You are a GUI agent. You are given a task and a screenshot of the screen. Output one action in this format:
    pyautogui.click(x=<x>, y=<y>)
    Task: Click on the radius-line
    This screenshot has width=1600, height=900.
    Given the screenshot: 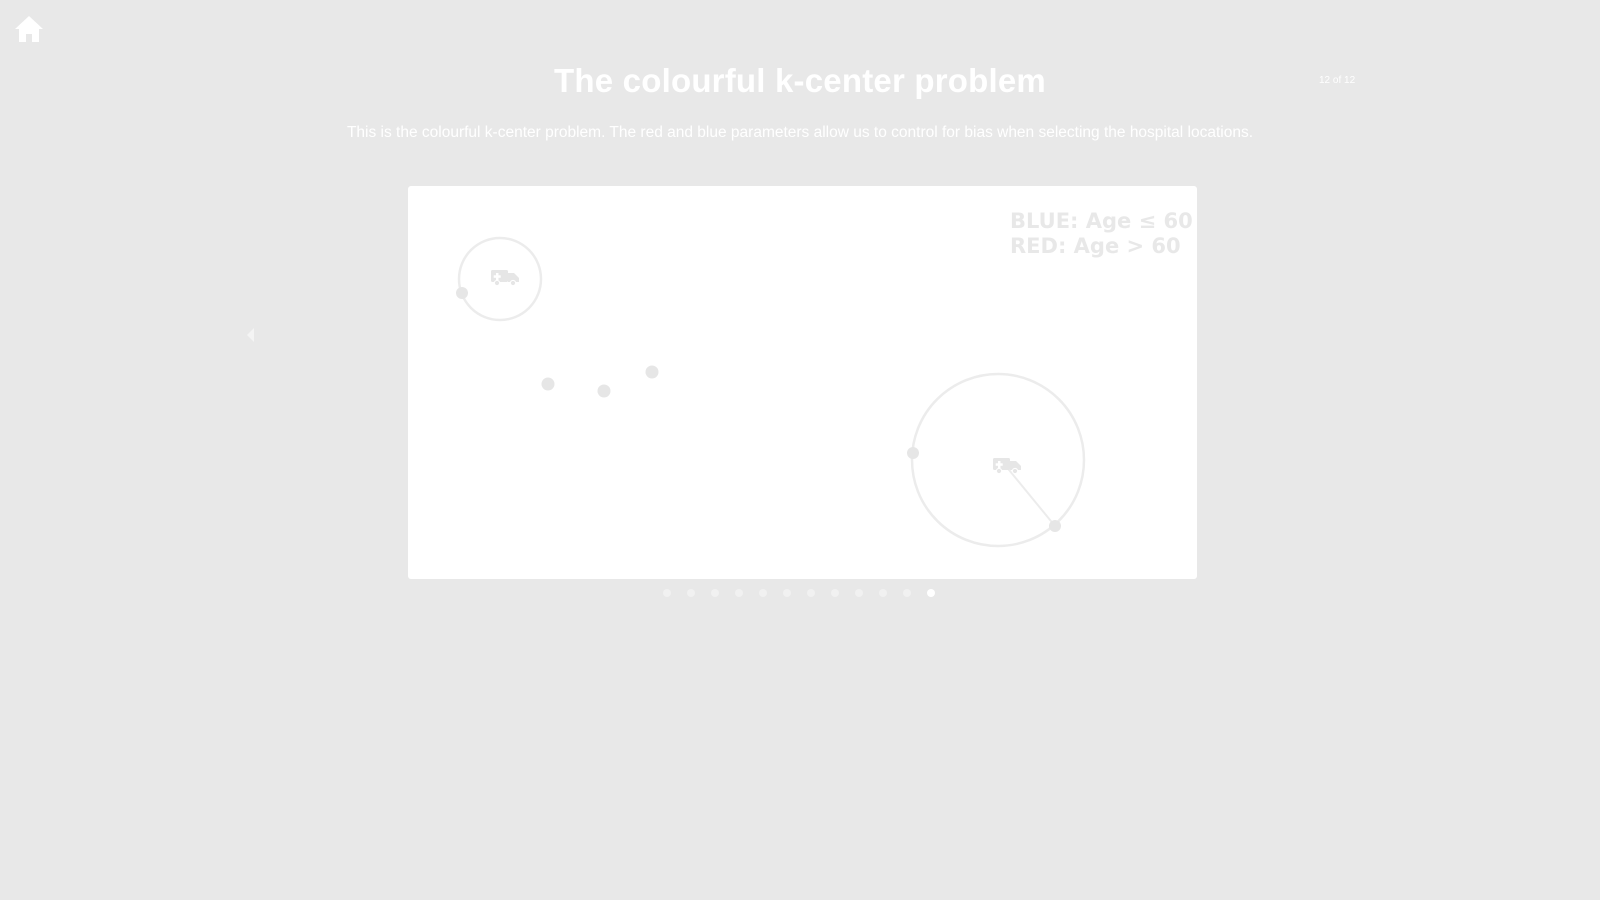 What is the action you would take?
    pyautogui.click(x=1030, y=495)
    